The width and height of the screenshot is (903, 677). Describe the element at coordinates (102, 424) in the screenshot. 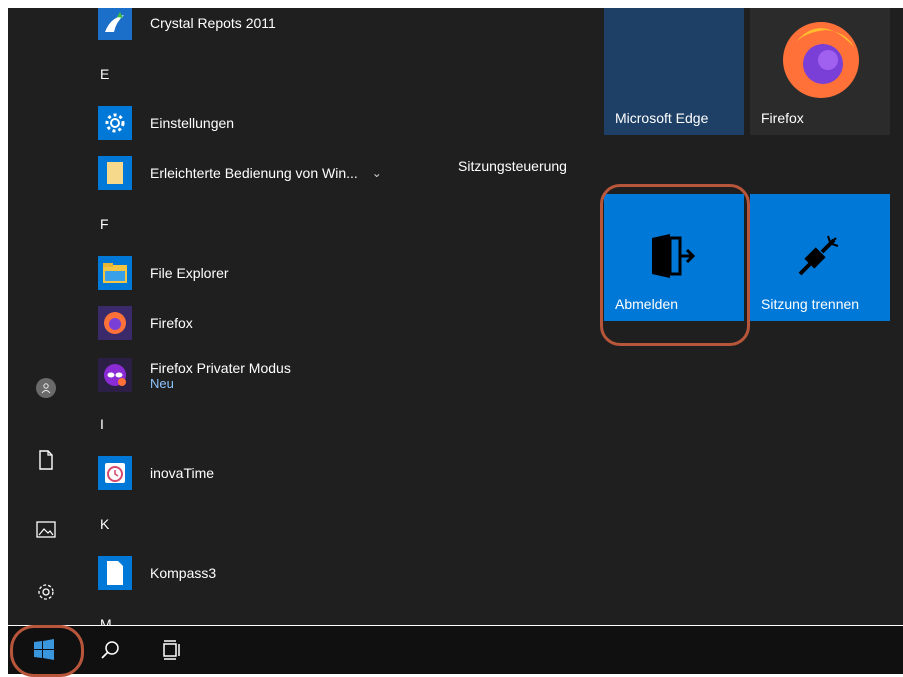

I see `section-letter-i: I` at that location.